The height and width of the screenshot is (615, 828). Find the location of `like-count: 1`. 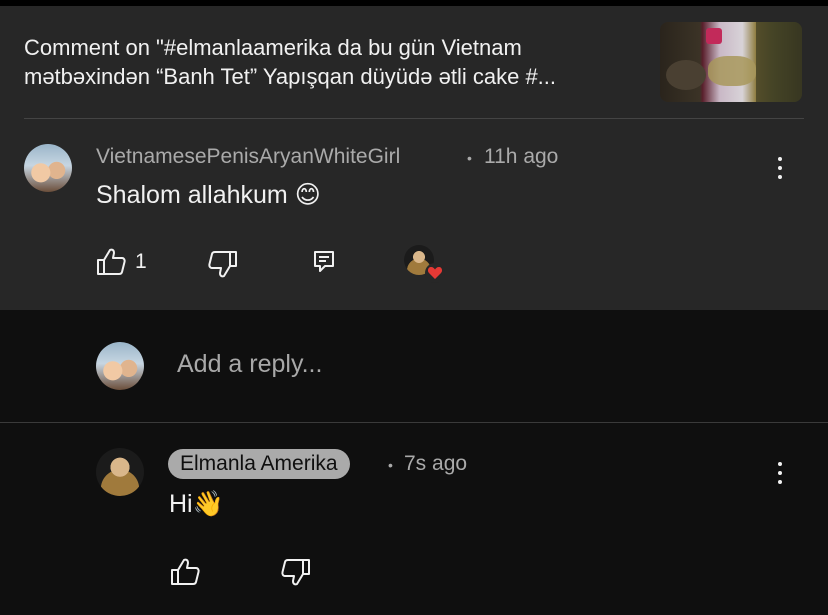

like-count: 1 is located at coordinates (141, 261).